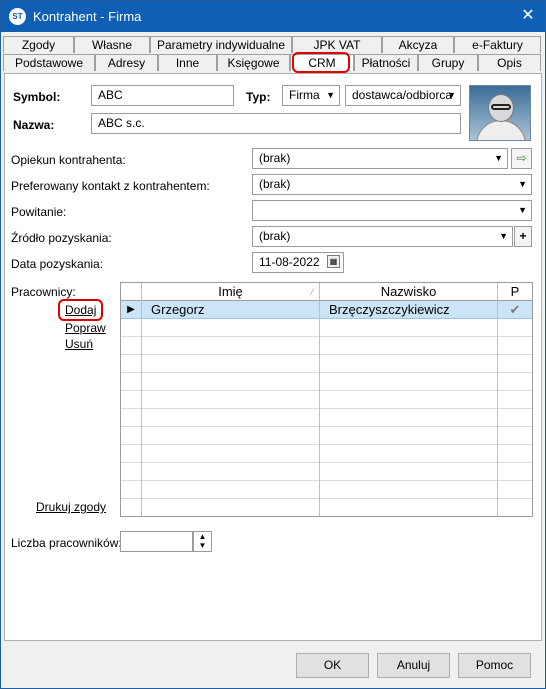 This screenshot has width=546, height=689. Describe the element at coordinates (39, 212) in the screenshot. I see `powitanie-label: Powitanie:` at that location.